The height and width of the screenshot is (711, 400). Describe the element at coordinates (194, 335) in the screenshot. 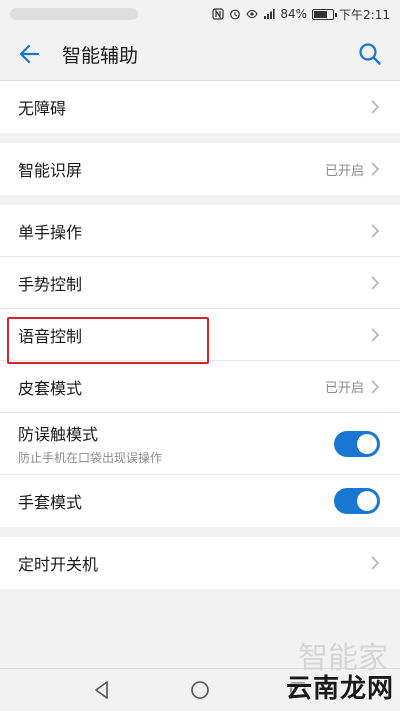

I see `row-labels: 语音控制` at that location.